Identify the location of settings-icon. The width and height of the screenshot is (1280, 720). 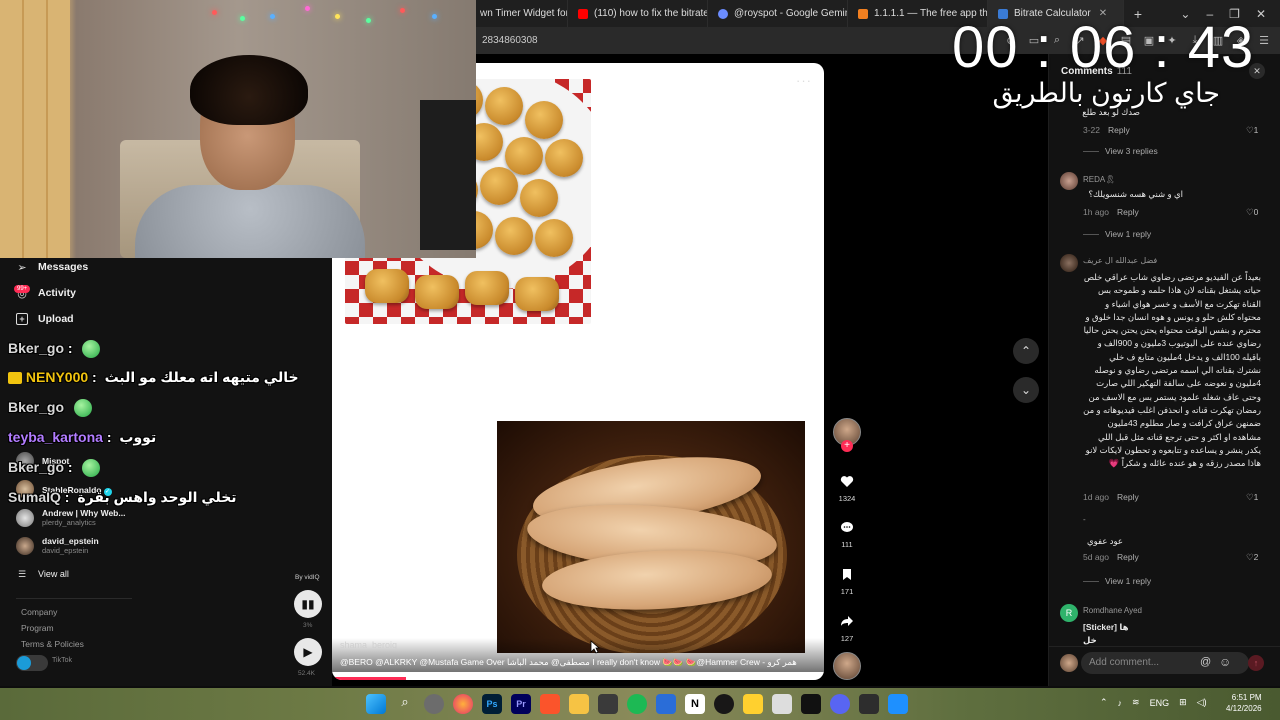
(434, 704).